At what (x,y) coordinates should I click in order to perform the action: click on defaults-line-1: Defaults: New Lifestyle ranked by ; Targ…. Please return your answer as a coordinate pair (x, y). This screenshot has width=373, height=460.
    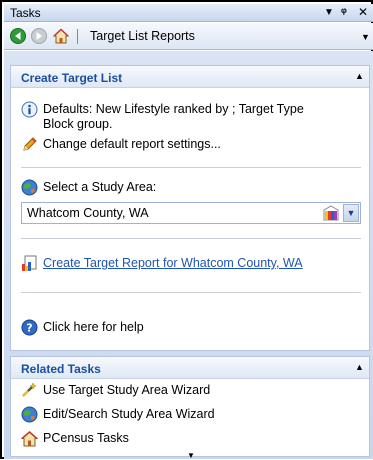
    Looking at the image, I should click on (173, 109).